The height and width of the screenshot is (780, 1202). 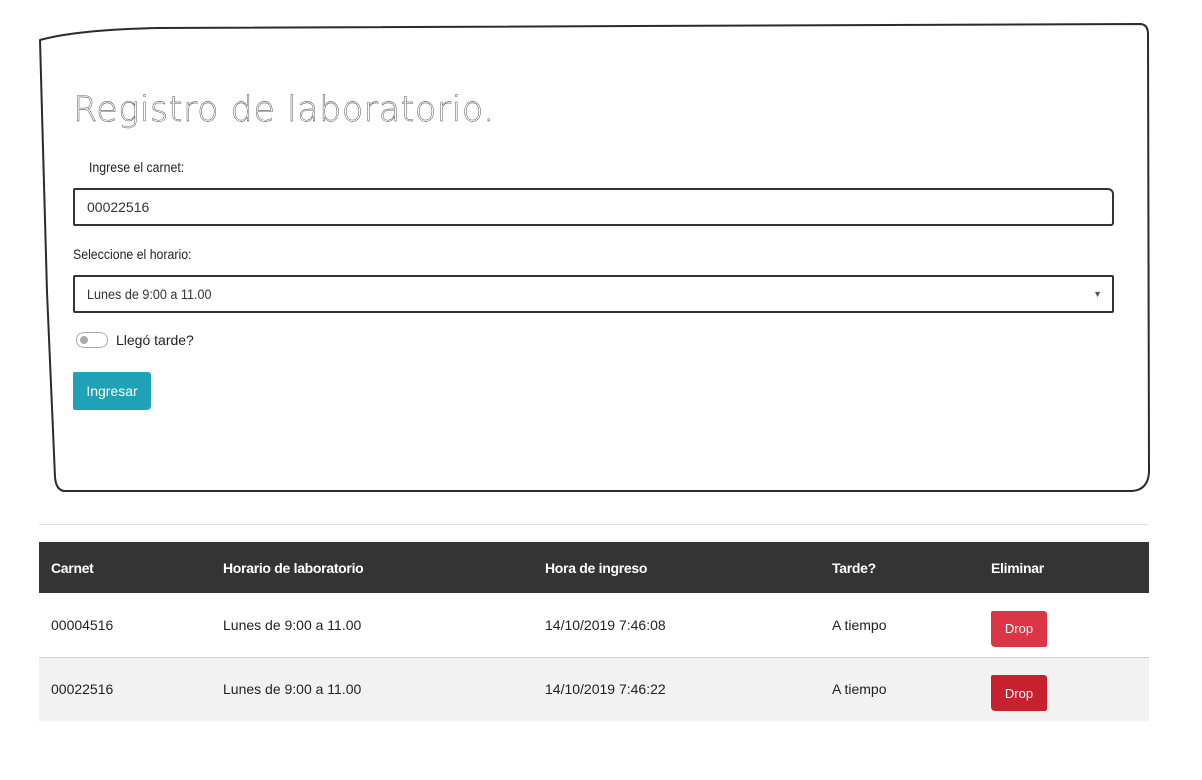 I want to click on carnet-input, so click(x=593, y=207).